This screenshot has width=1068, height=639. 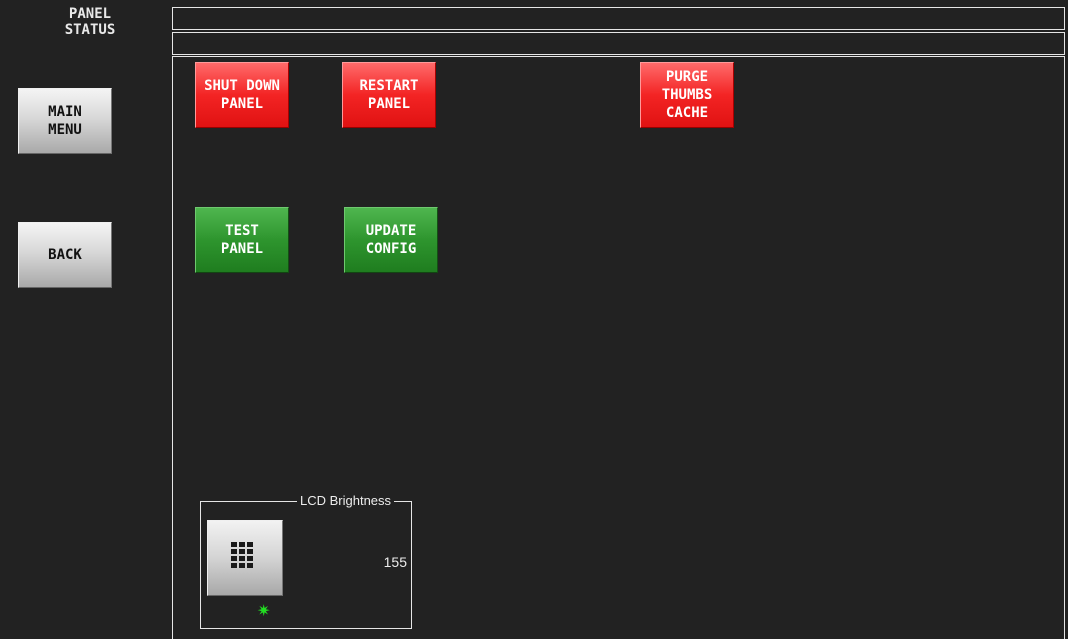 I want to click on purge-thumbs-cache-label: PURGE THUMBS CACHE, so click(x=687, y=95).